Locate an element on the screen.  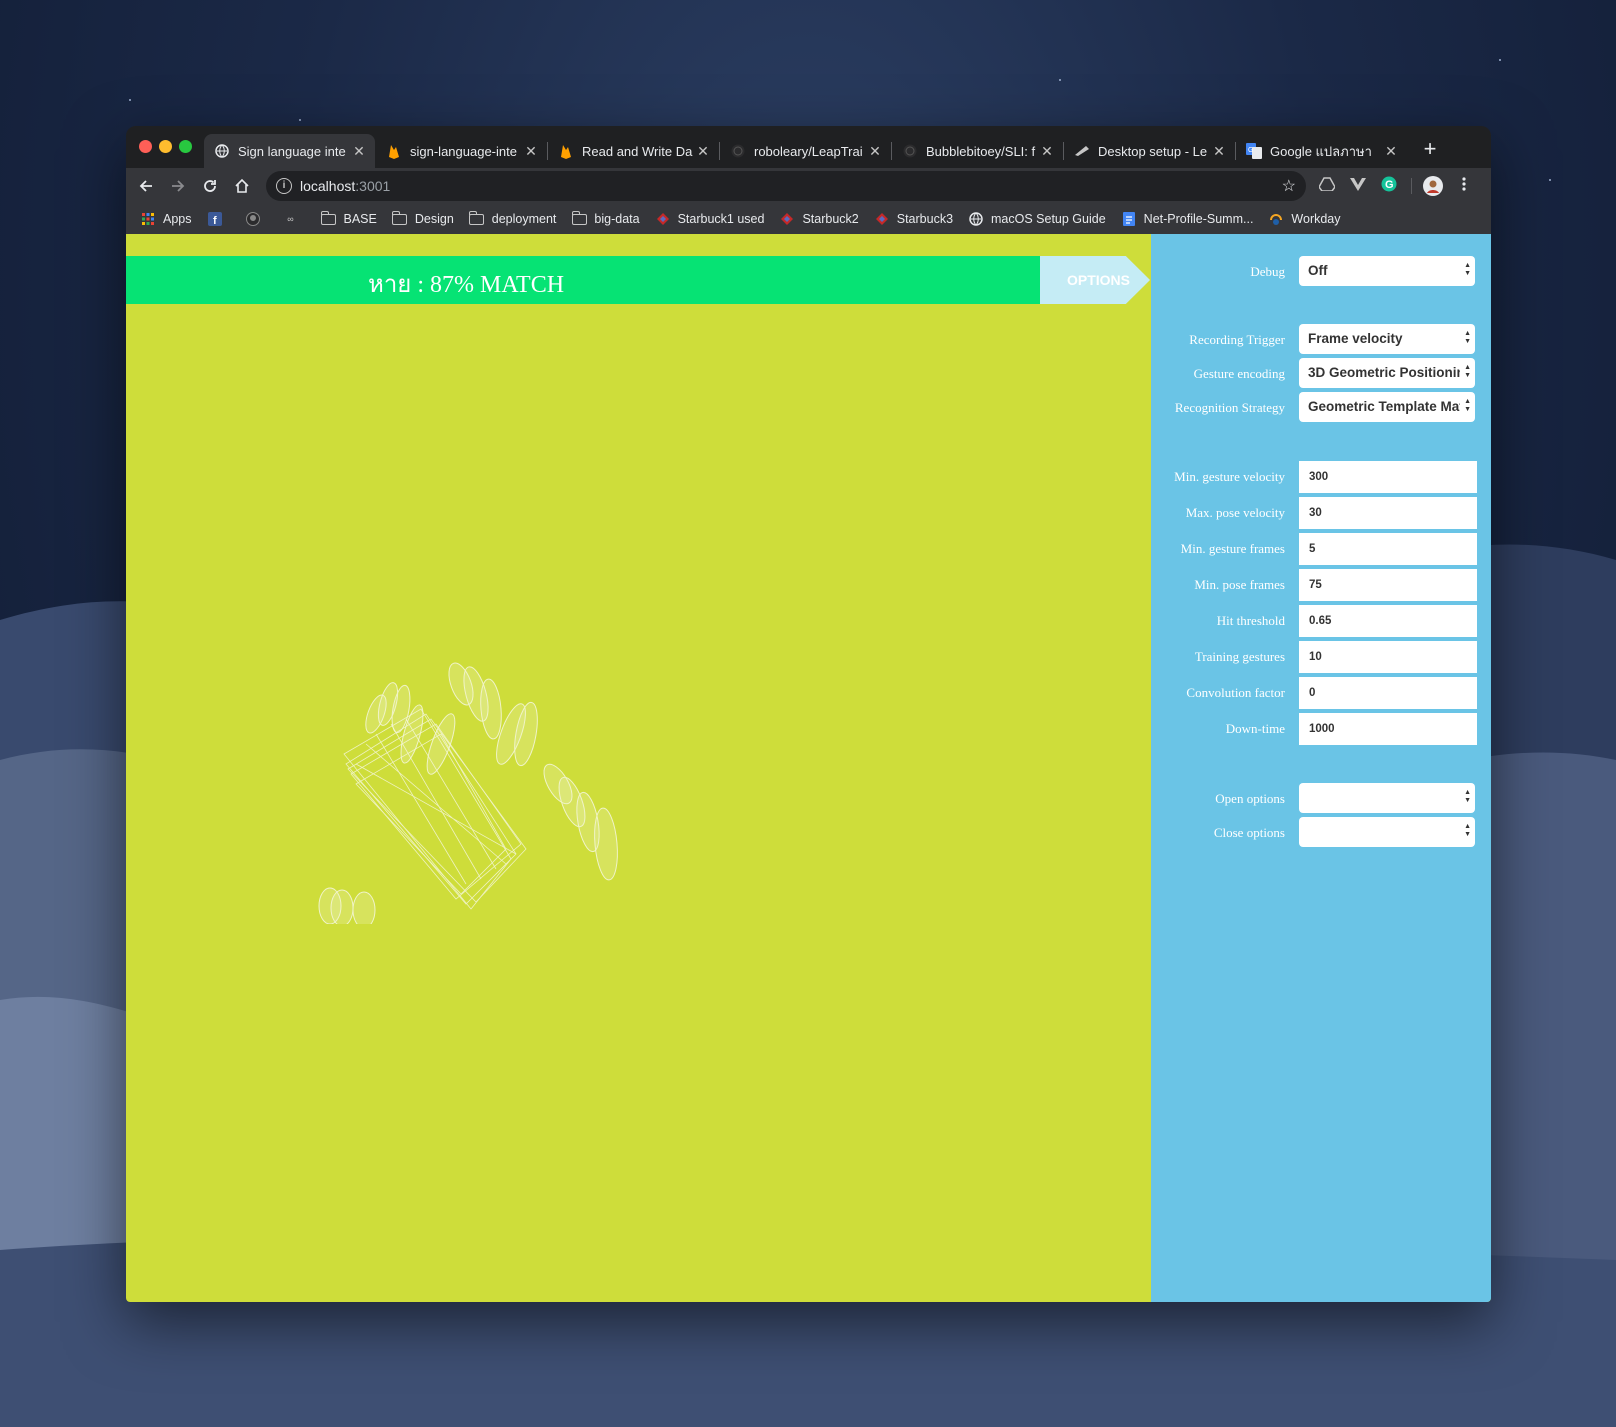
bookmark-label: Apps is located at coordinates (177, 219).